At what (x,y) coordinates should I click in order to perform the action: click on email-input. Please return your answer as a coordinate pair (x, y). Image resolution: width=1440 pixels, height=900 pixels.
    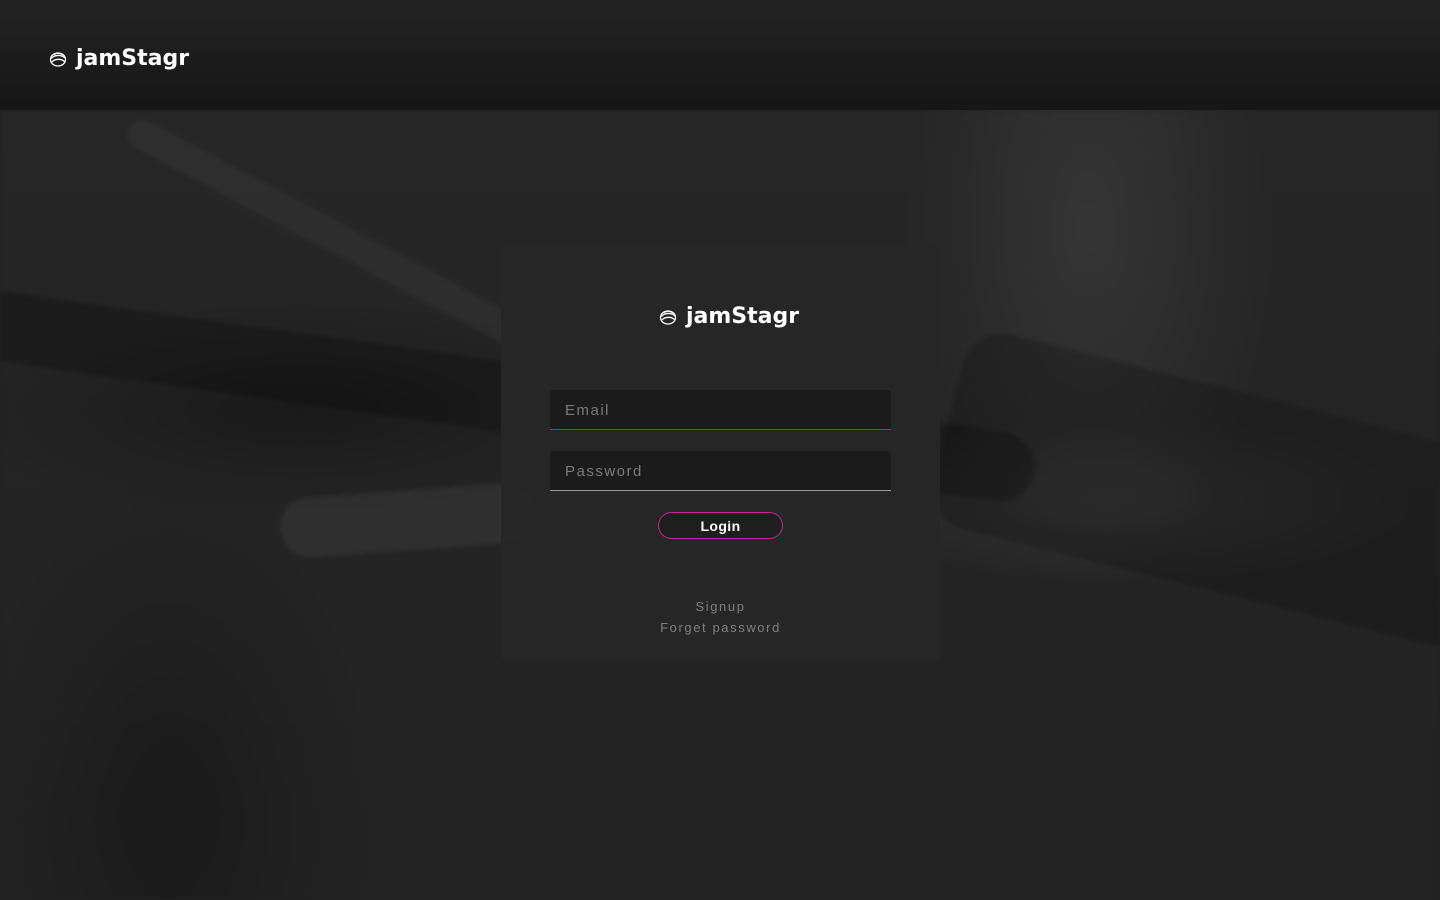
    Looking at the image, I should click on (720, 409).